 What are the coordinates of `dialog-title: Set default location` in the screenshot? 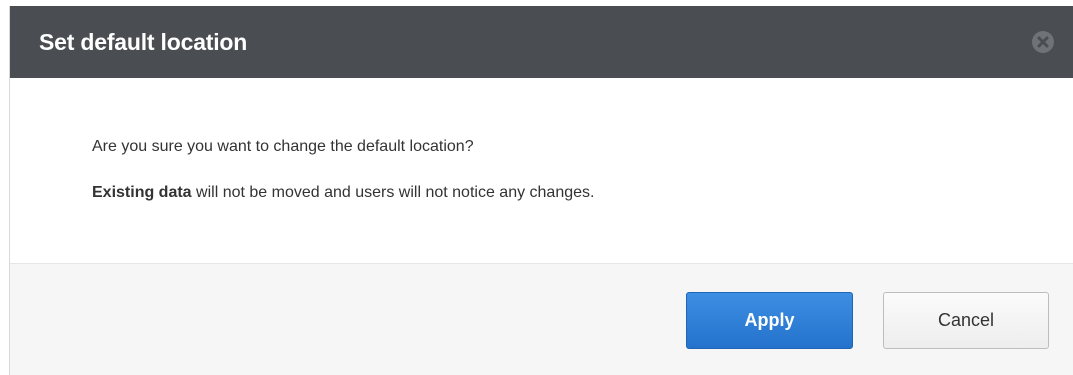 It's located at (143, 42).